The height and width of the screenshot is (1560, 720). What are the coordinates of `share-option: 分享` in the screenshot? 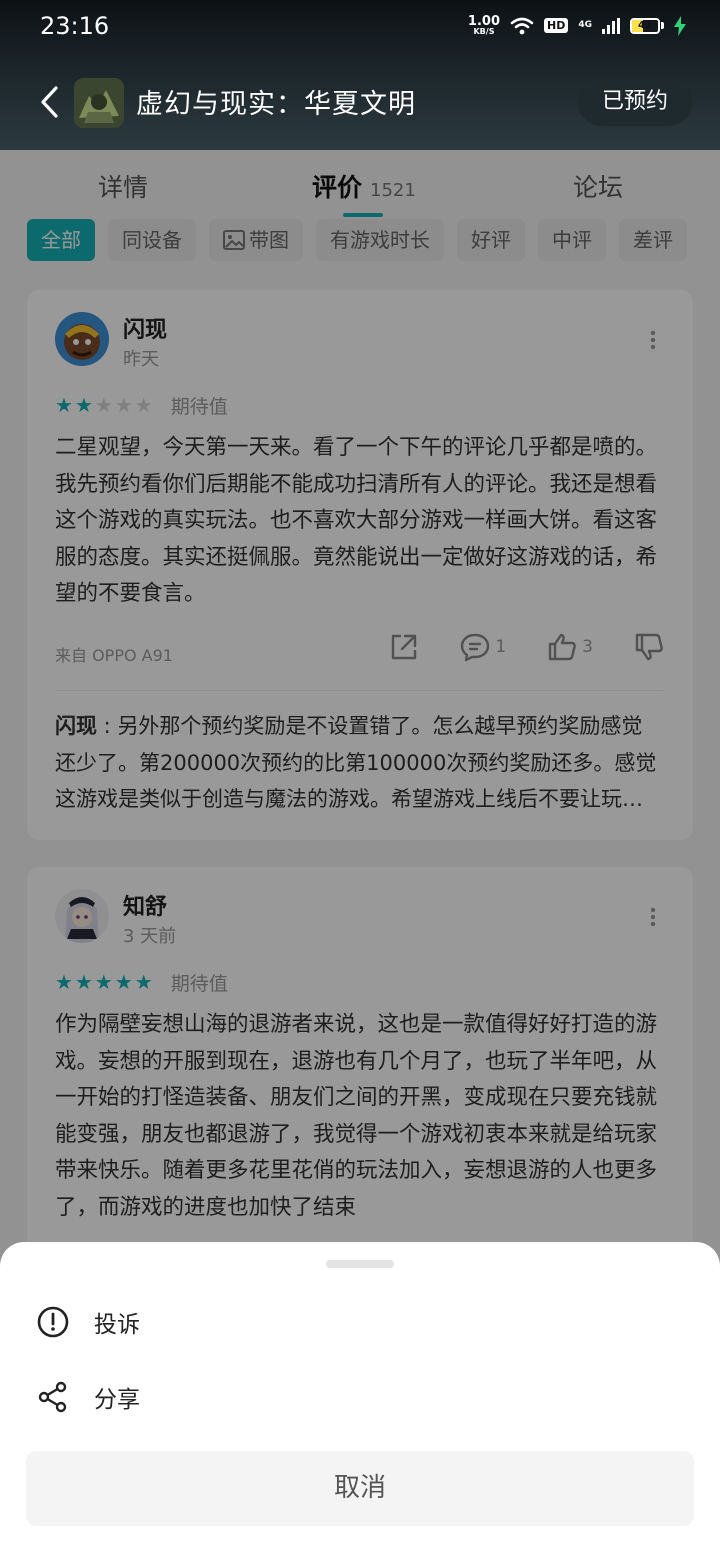 It's located at (88, 1397).